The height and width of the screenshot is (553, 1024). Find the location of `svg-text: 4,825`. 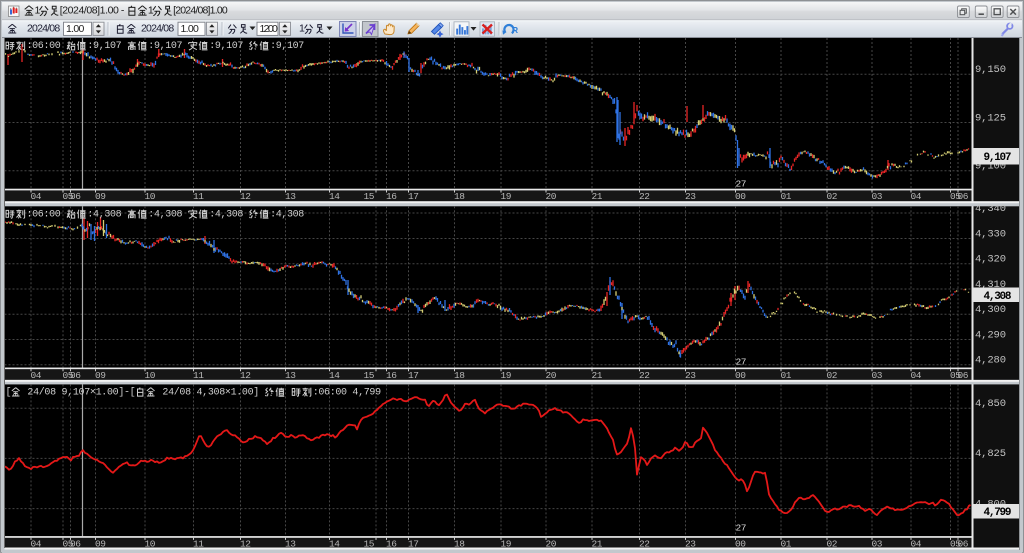

svg-text: 4,825 is located at coordinates (990, 454).